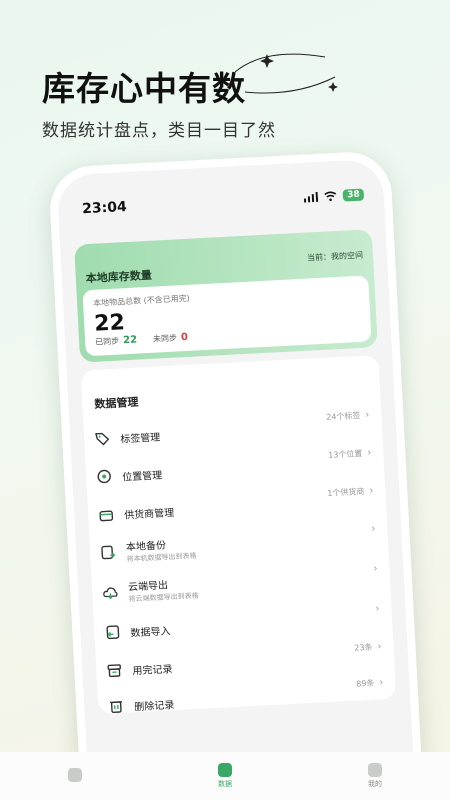  I want to click on menu-value: 89条, so click(365, 683).